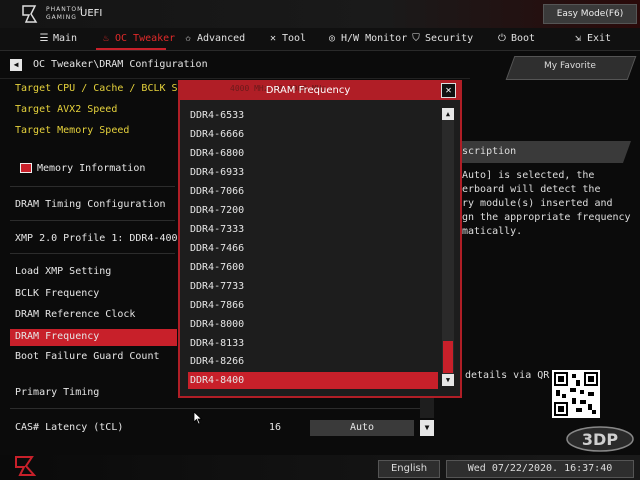  What do you see at coordinates (120, 64) in the screenshot?
I see `breadcrumb: OC Tweaker\DRAM Configuration` at bounding box center [120, 64].